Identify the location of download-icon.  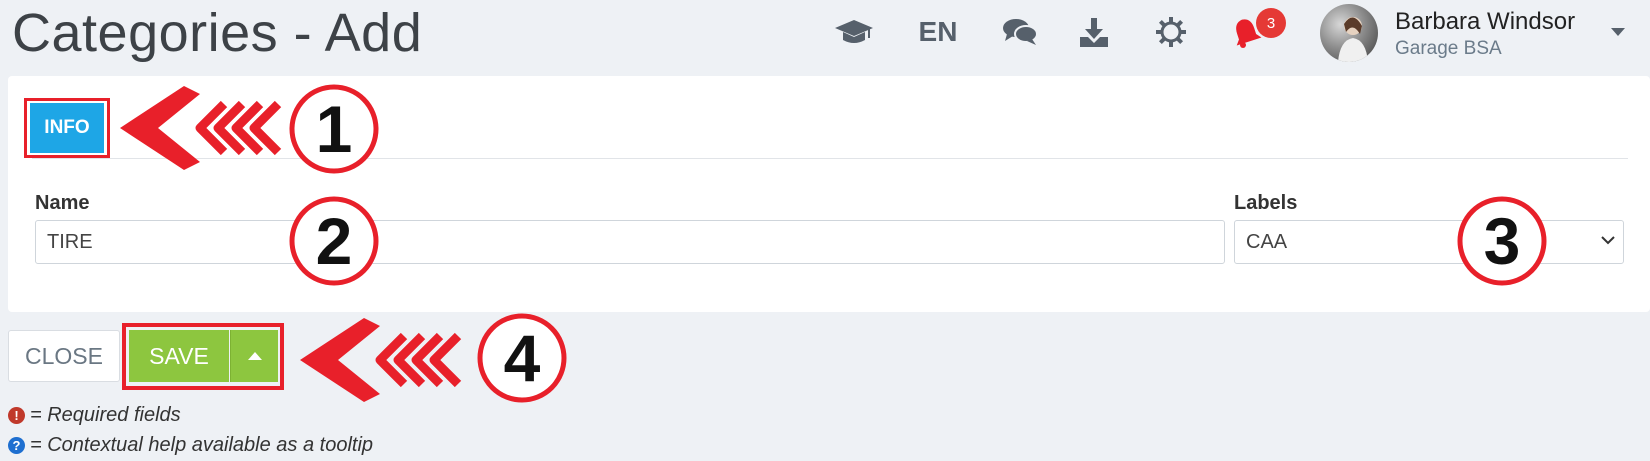
(1094, 32).